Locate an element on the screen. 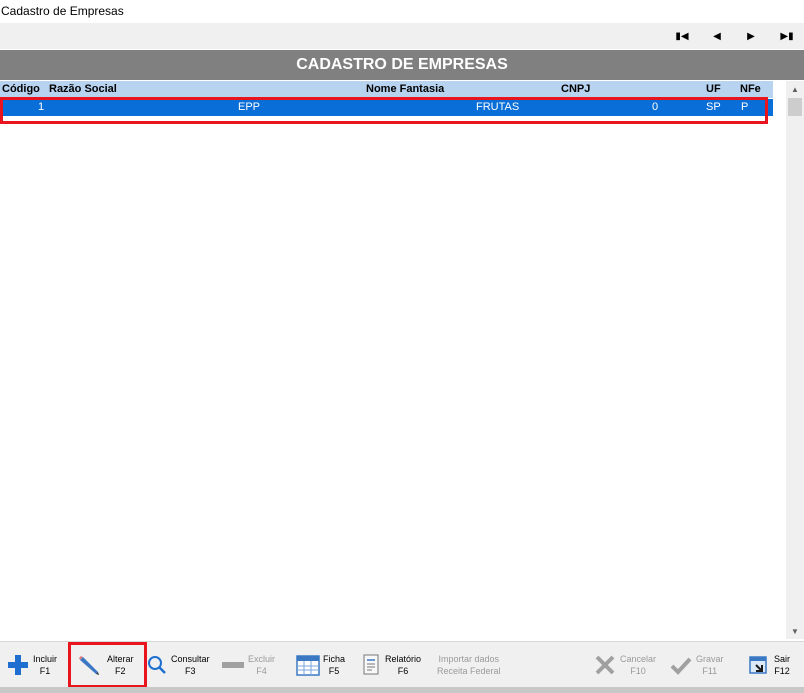 Image resolution: width=804 pixels, height=693 pixels. scroll-up-icon: ▲ is located at coordinates (795, 89).